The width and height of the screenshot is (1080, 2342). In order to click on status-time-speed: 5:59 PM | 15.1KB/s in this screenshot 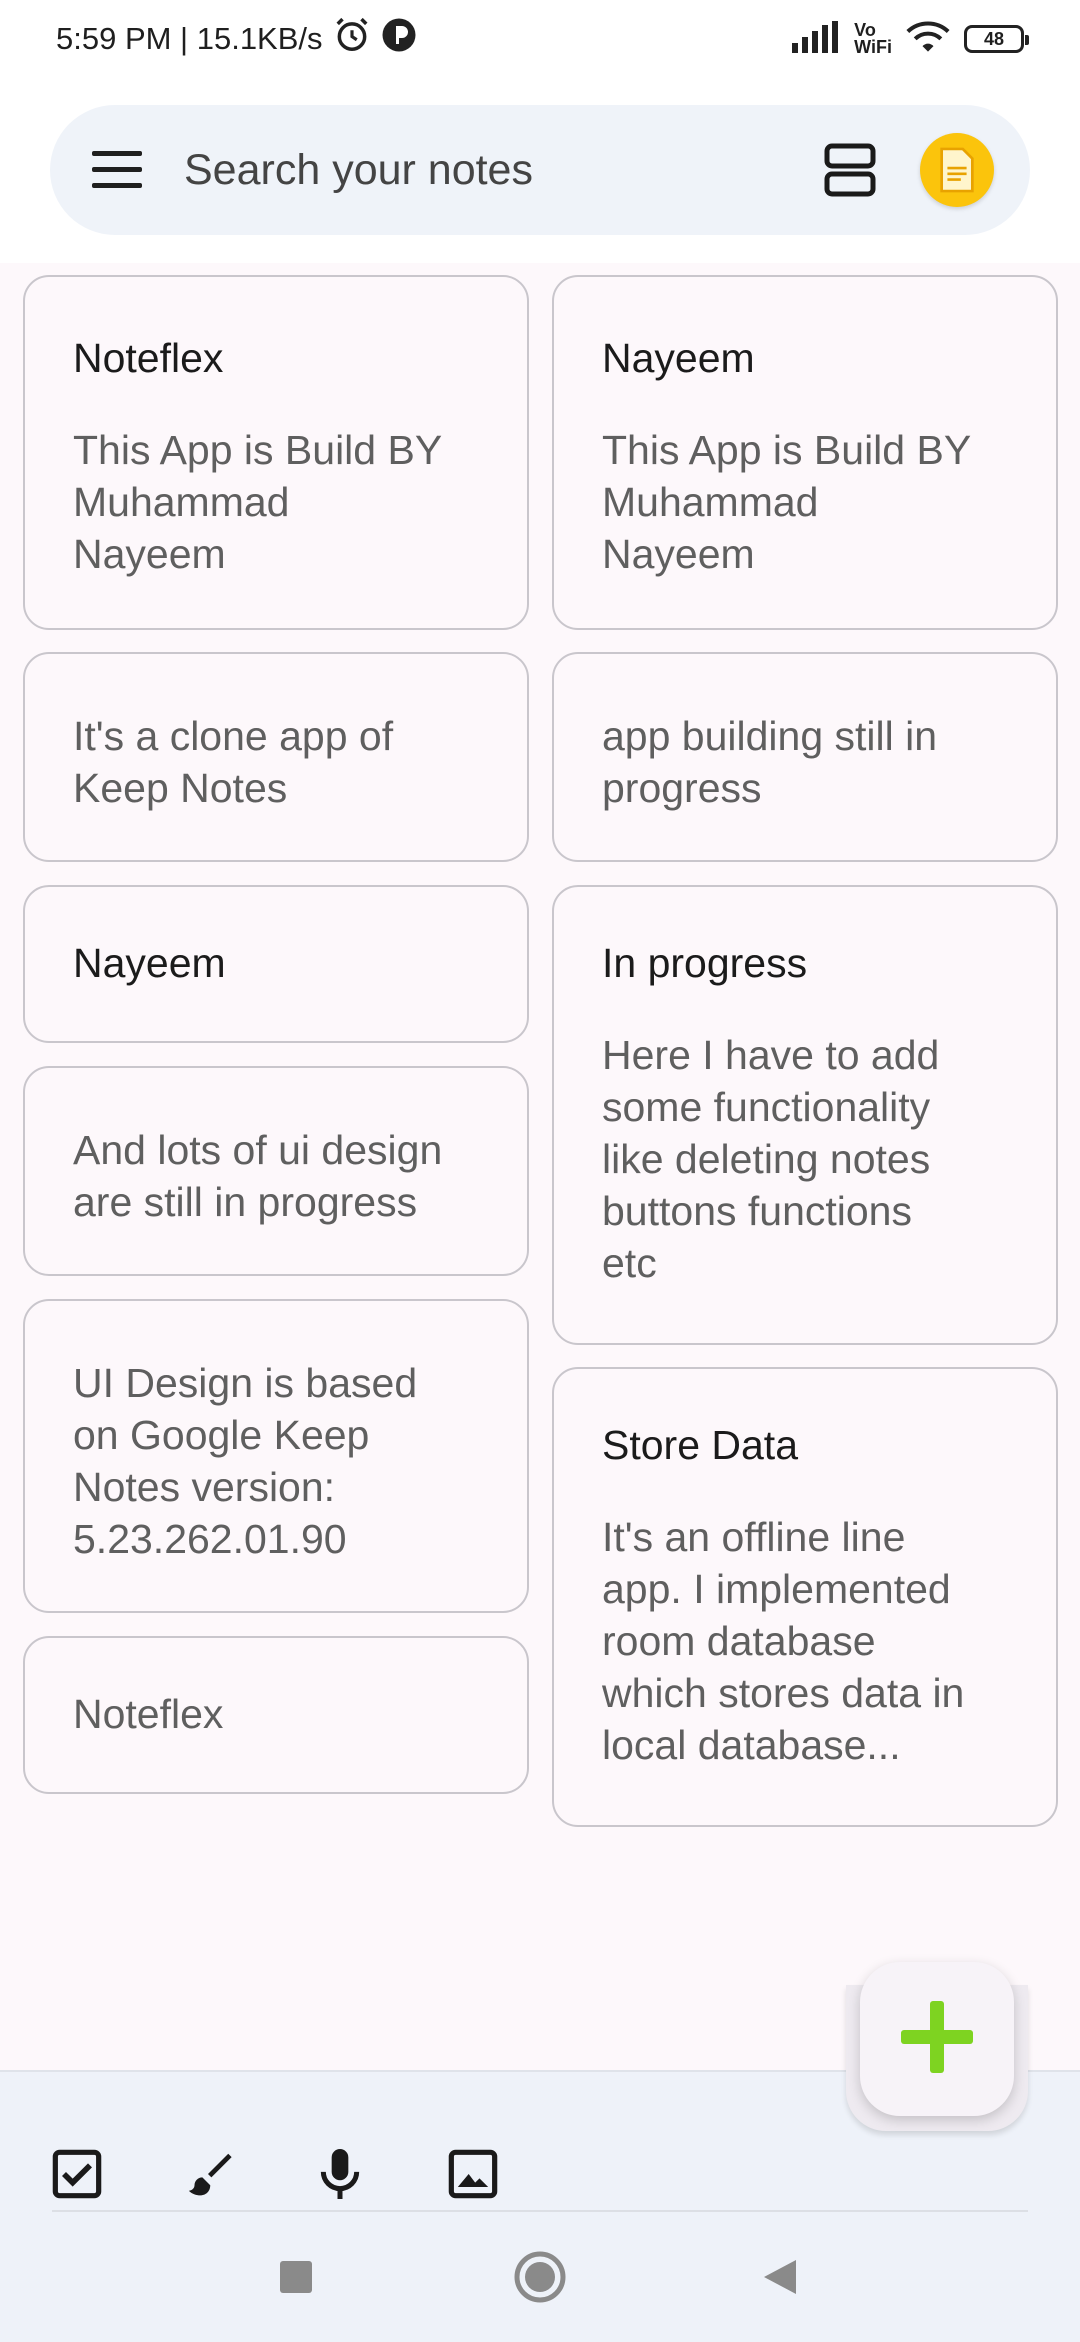, I will do `click(189, 38)`.